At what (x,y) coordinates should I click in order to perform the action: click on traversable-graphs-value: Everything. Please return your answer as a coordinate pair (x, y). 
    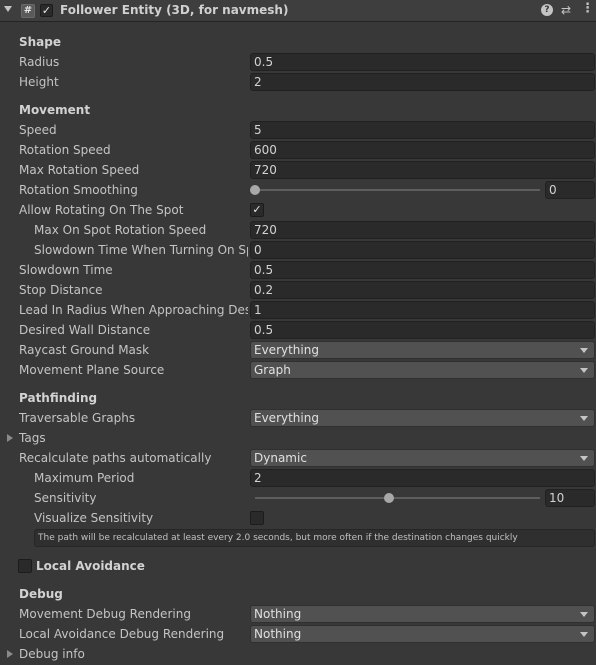
    Looking at the image, I should click on (286, 418).